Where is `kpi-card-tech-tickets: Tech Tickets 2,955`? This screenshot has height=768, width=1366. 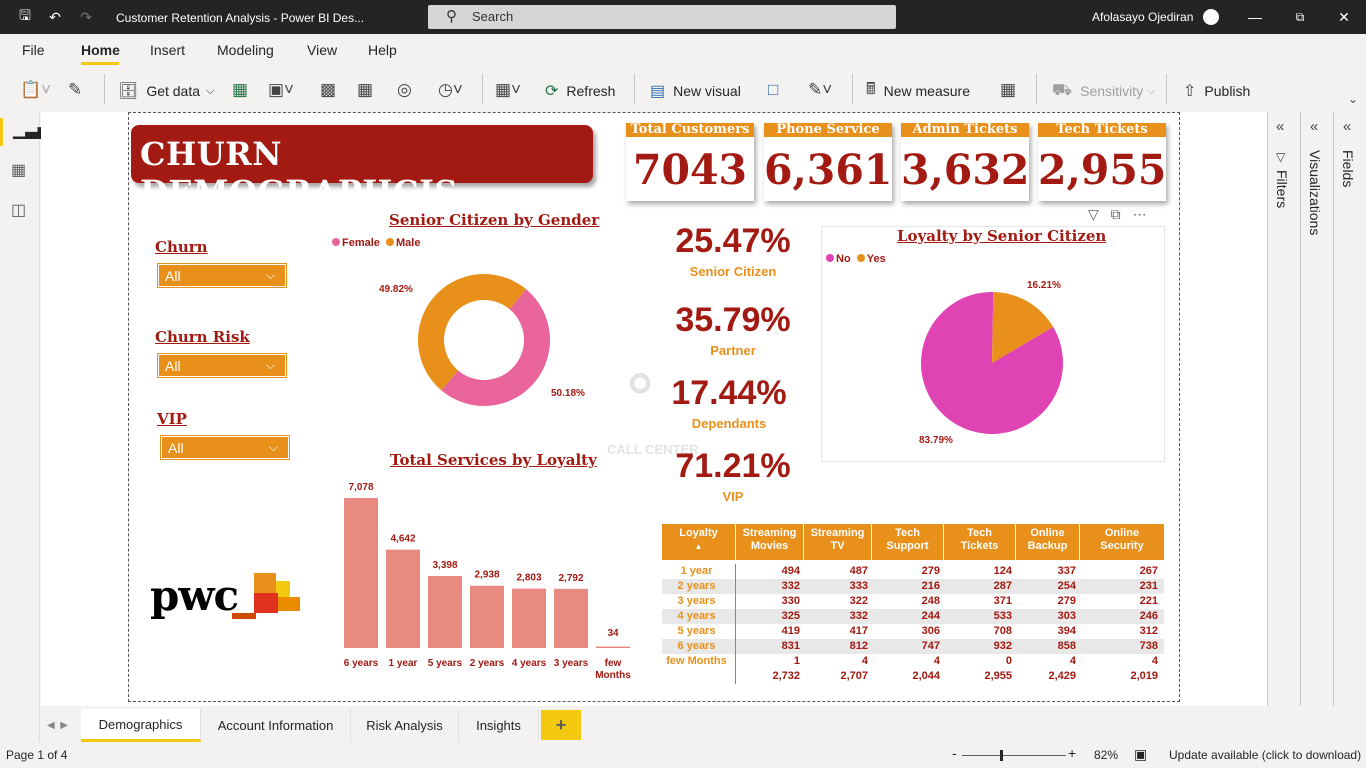
kpi-card-tech-tickets: Tech Tickets 2,955 is located at coordinates (1102, 162).